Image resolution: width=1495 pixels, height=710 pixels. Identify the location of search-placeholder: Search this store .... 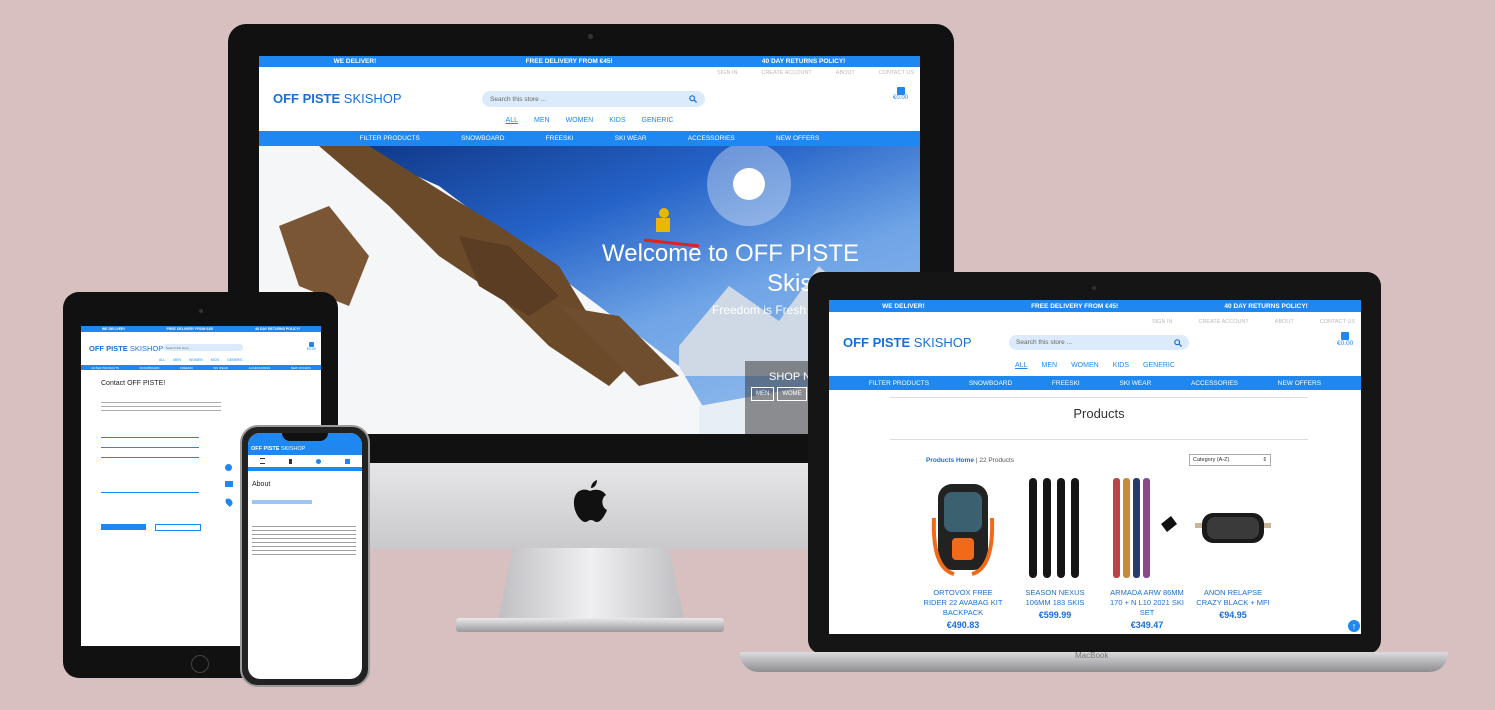
(179, 347).